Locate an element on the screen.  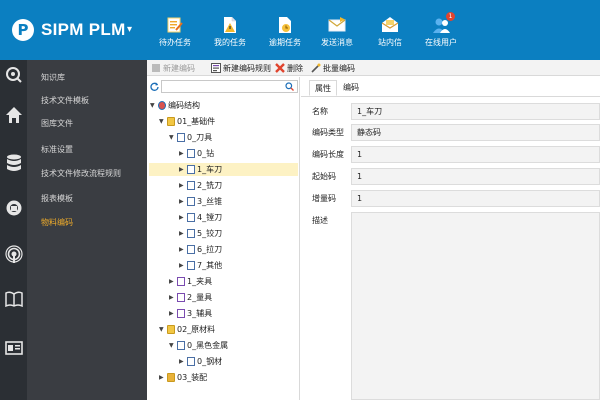
tree-node-ferrous-metal: ▼ 0_黑色金属 is located at coordinates (198, 345).